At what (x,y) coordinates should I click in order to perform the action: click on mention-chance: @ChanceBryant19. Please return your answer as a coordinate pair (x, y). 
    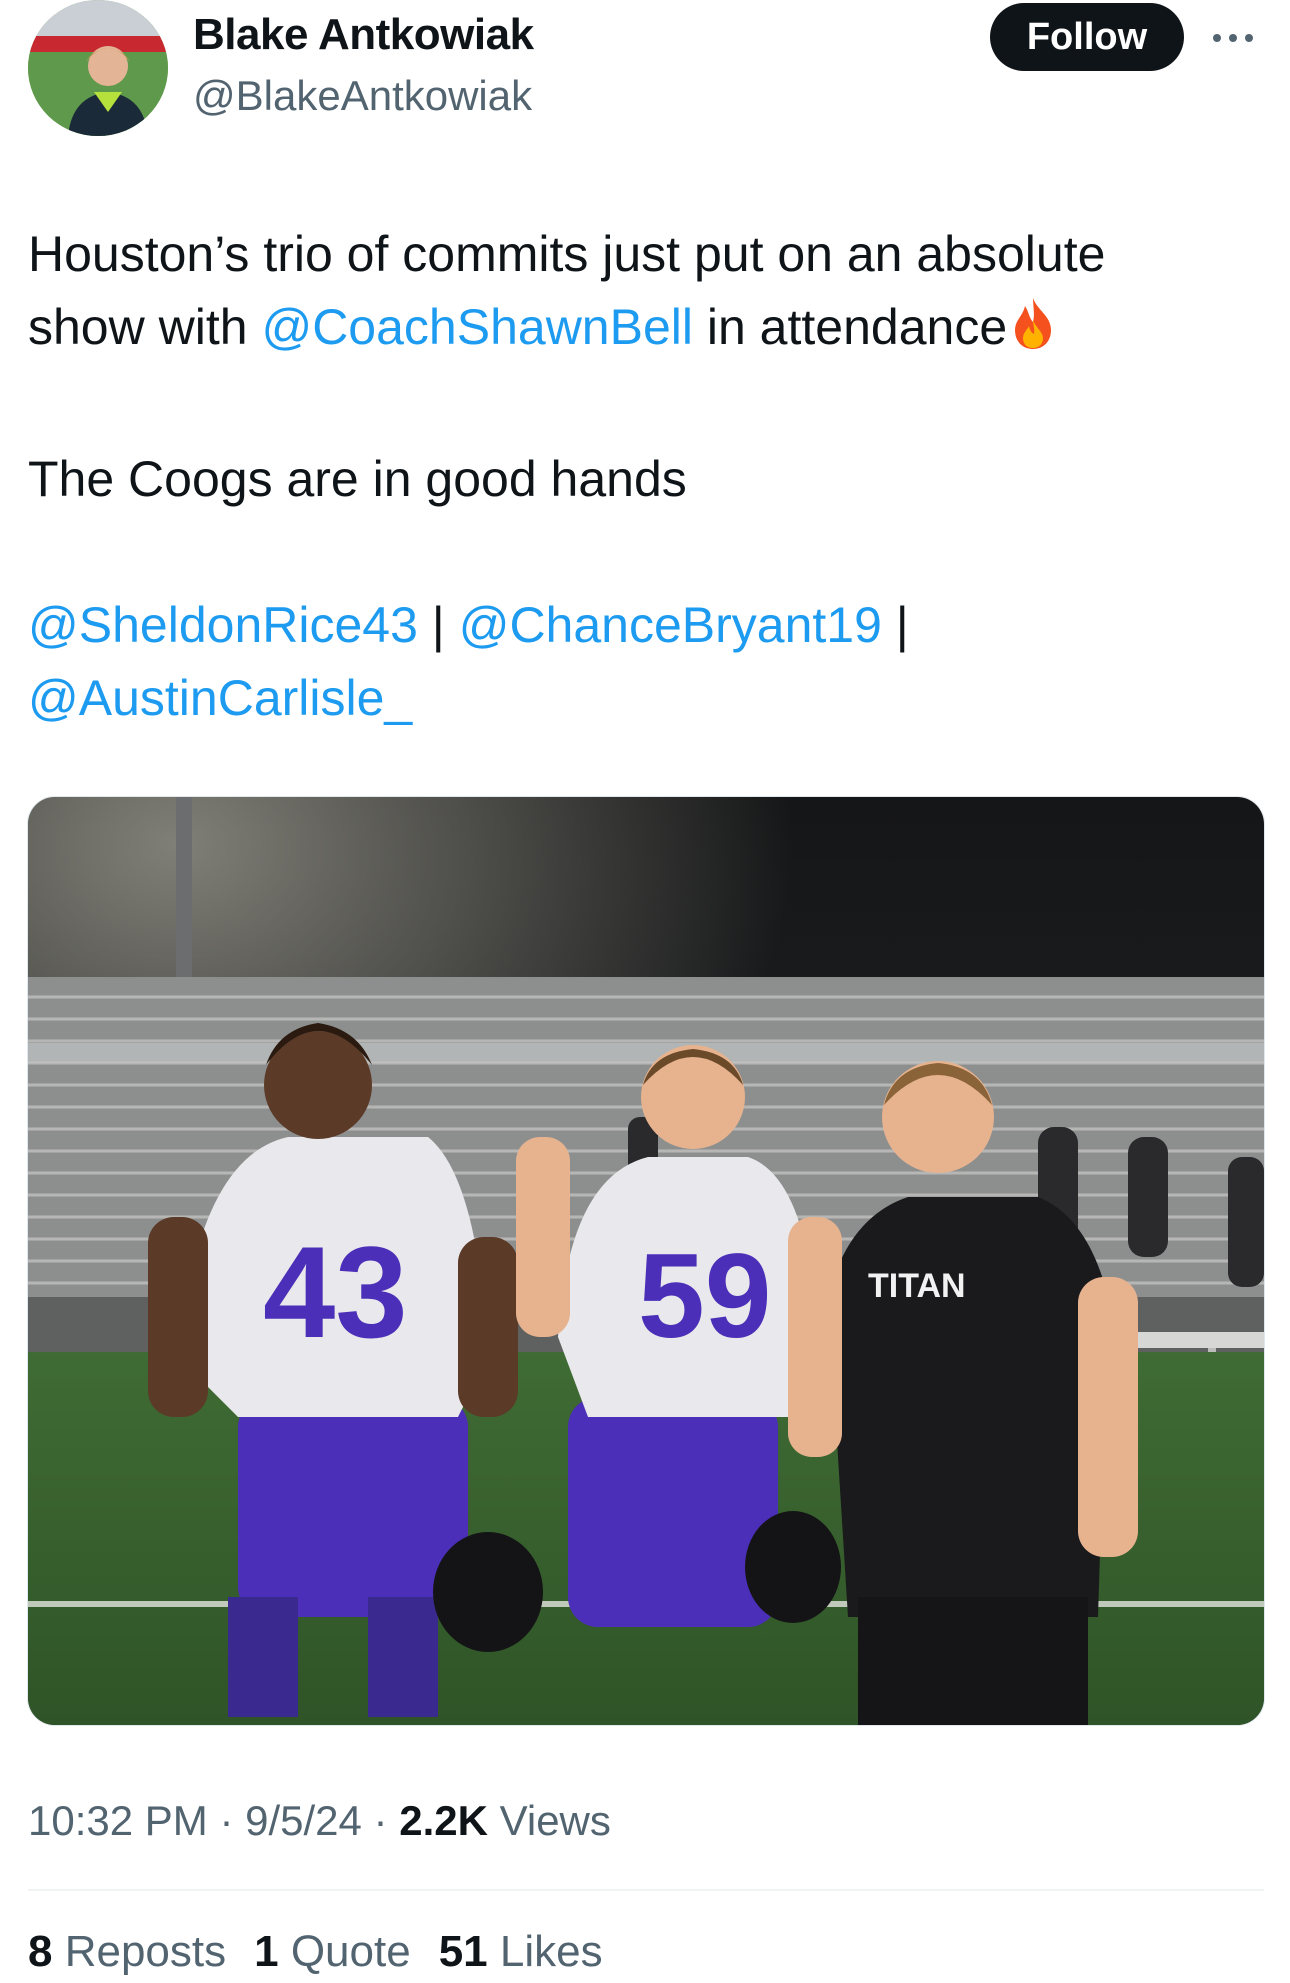
    Looking at the image, I should click on (670, 625).